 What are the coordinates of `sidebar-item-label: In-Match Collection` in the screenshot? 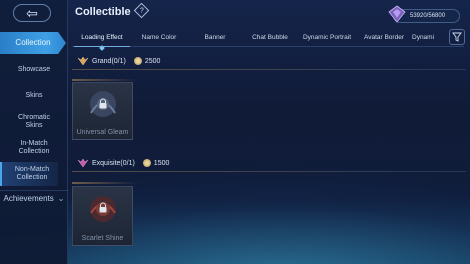 It's located at (34, 147).